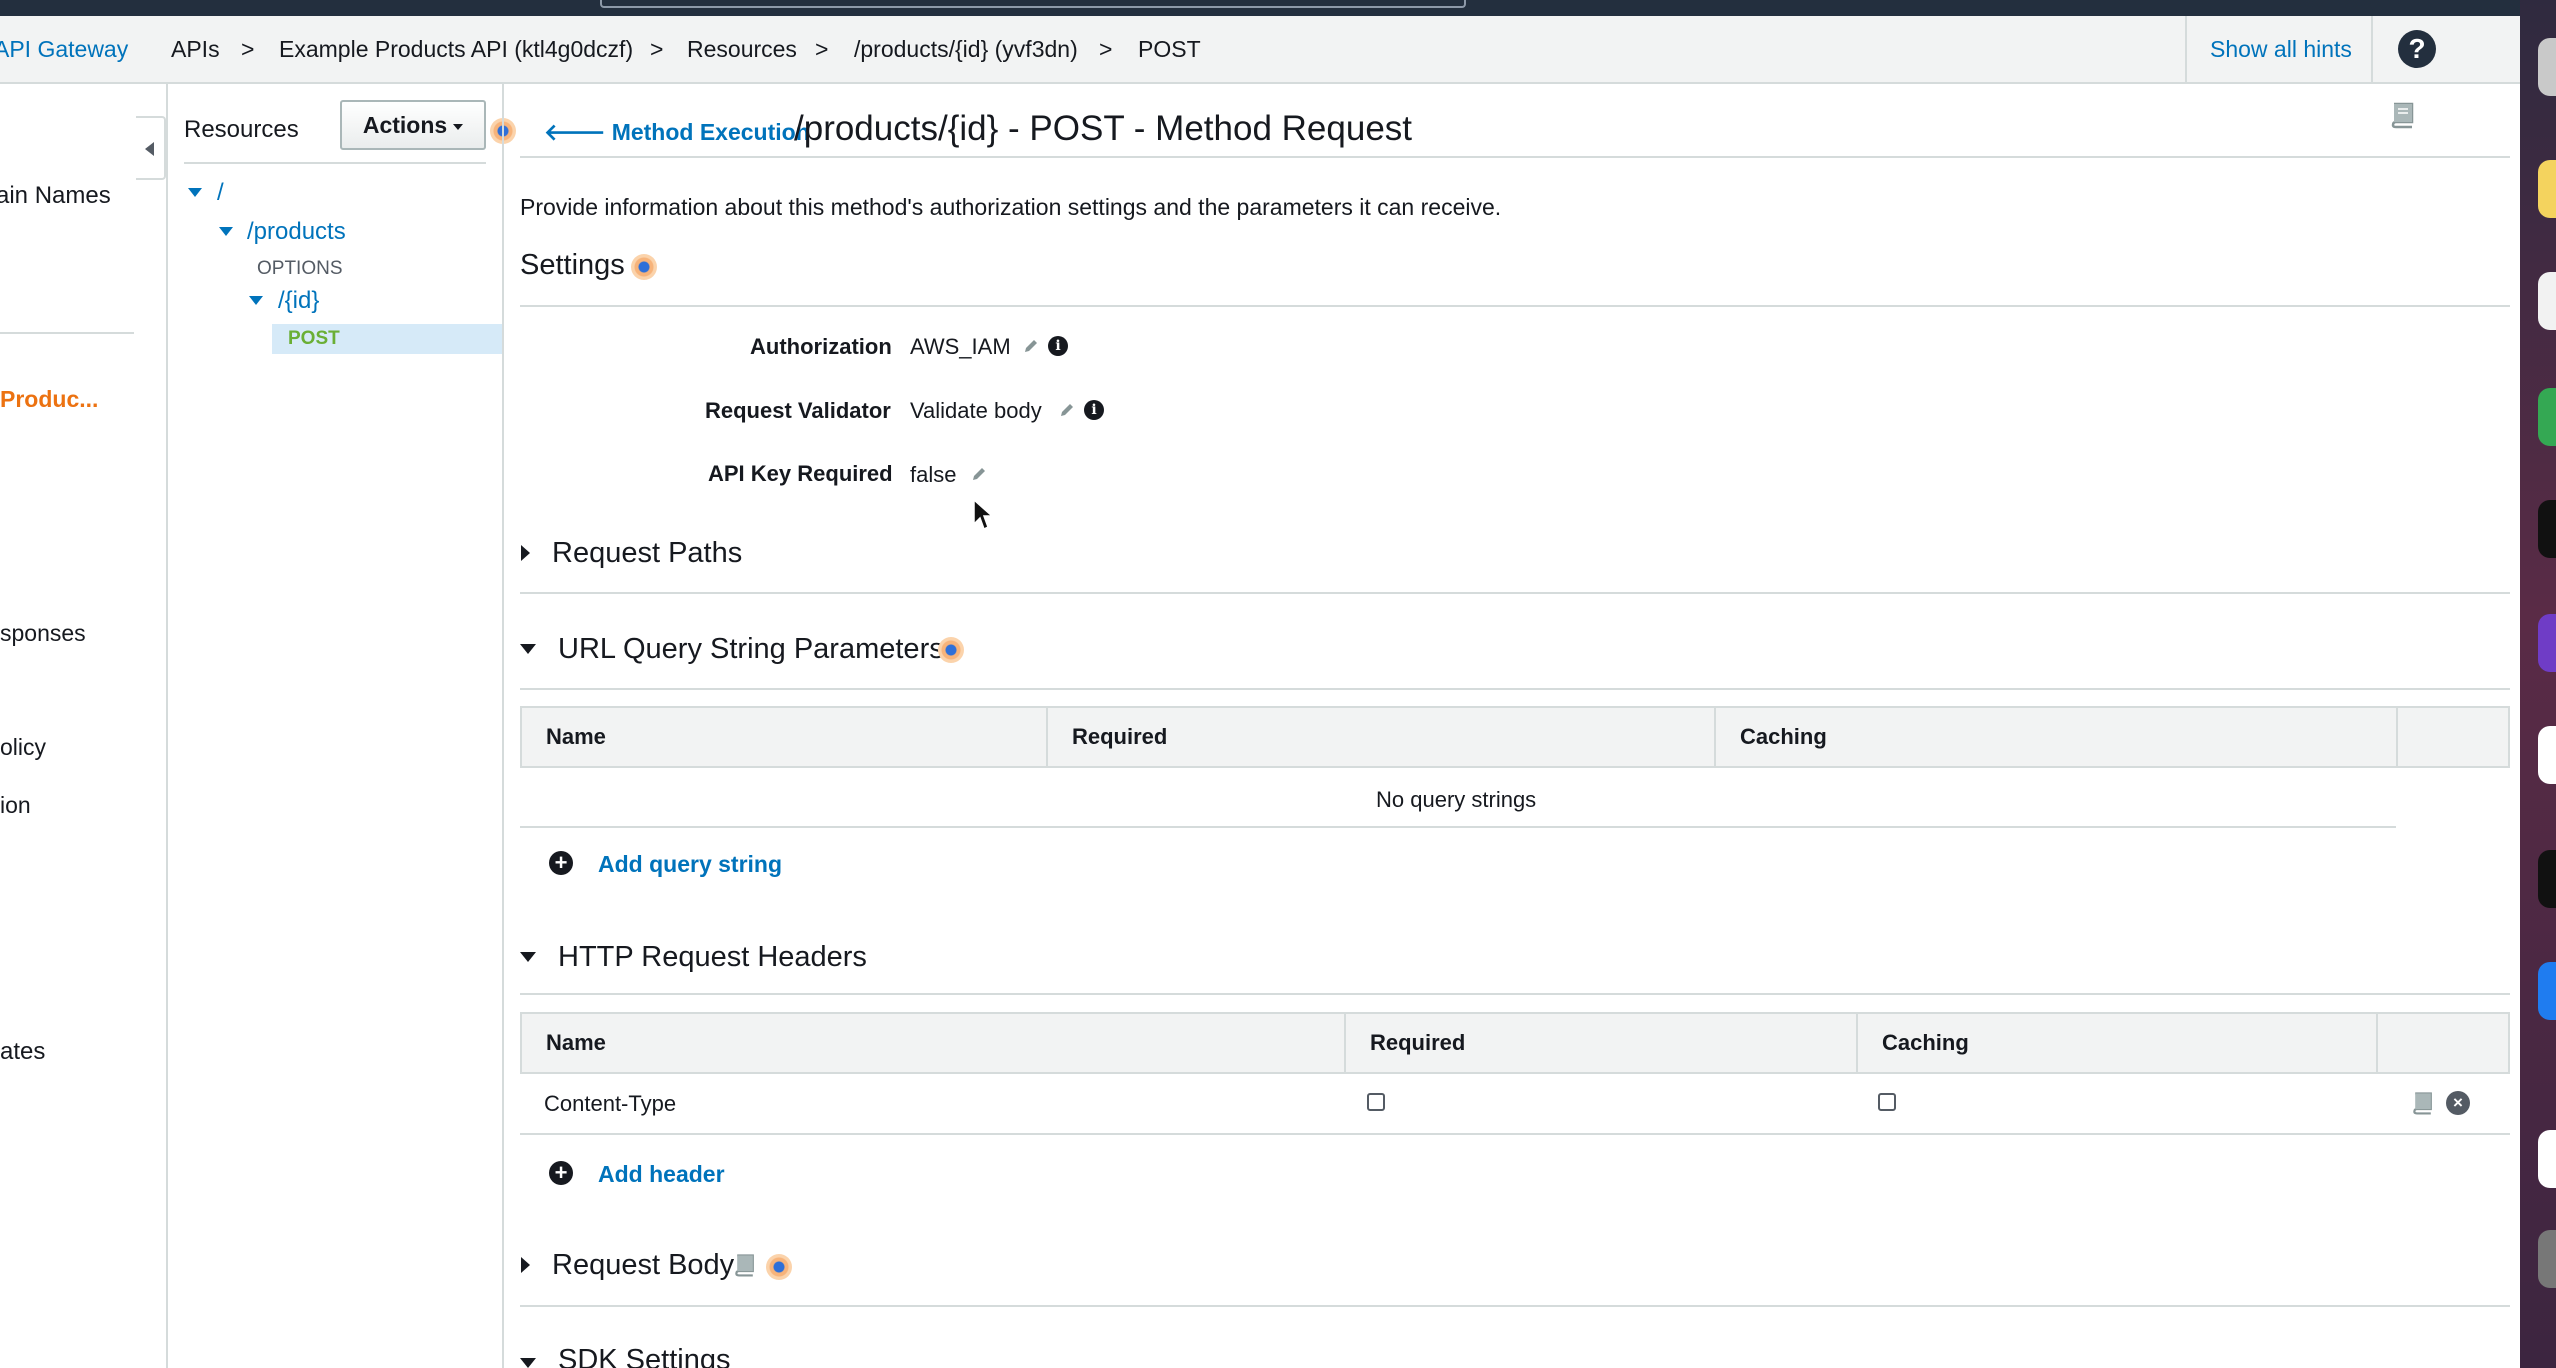  Describe the element at coordinates (644, 1356) in the screenshot. I see `sdk-settings-title: SDK Settings` at that location.